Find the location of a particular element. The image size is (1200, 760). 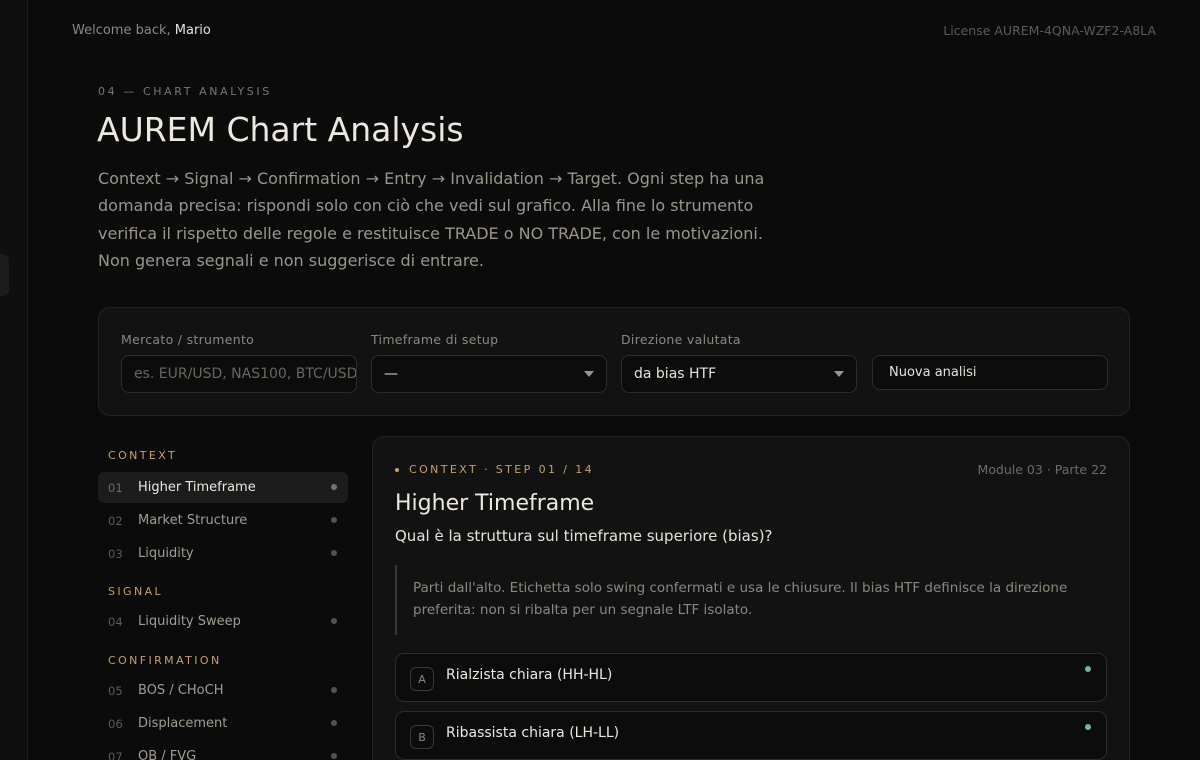

welcome-message: Welcome back, Mario is located at coordinates (141, 30).